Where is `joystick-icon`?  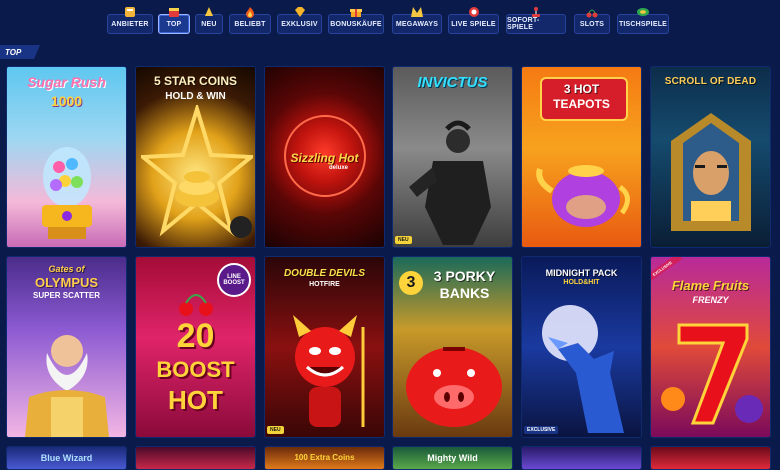 joystick-icon is located at coordinates (536, 12).